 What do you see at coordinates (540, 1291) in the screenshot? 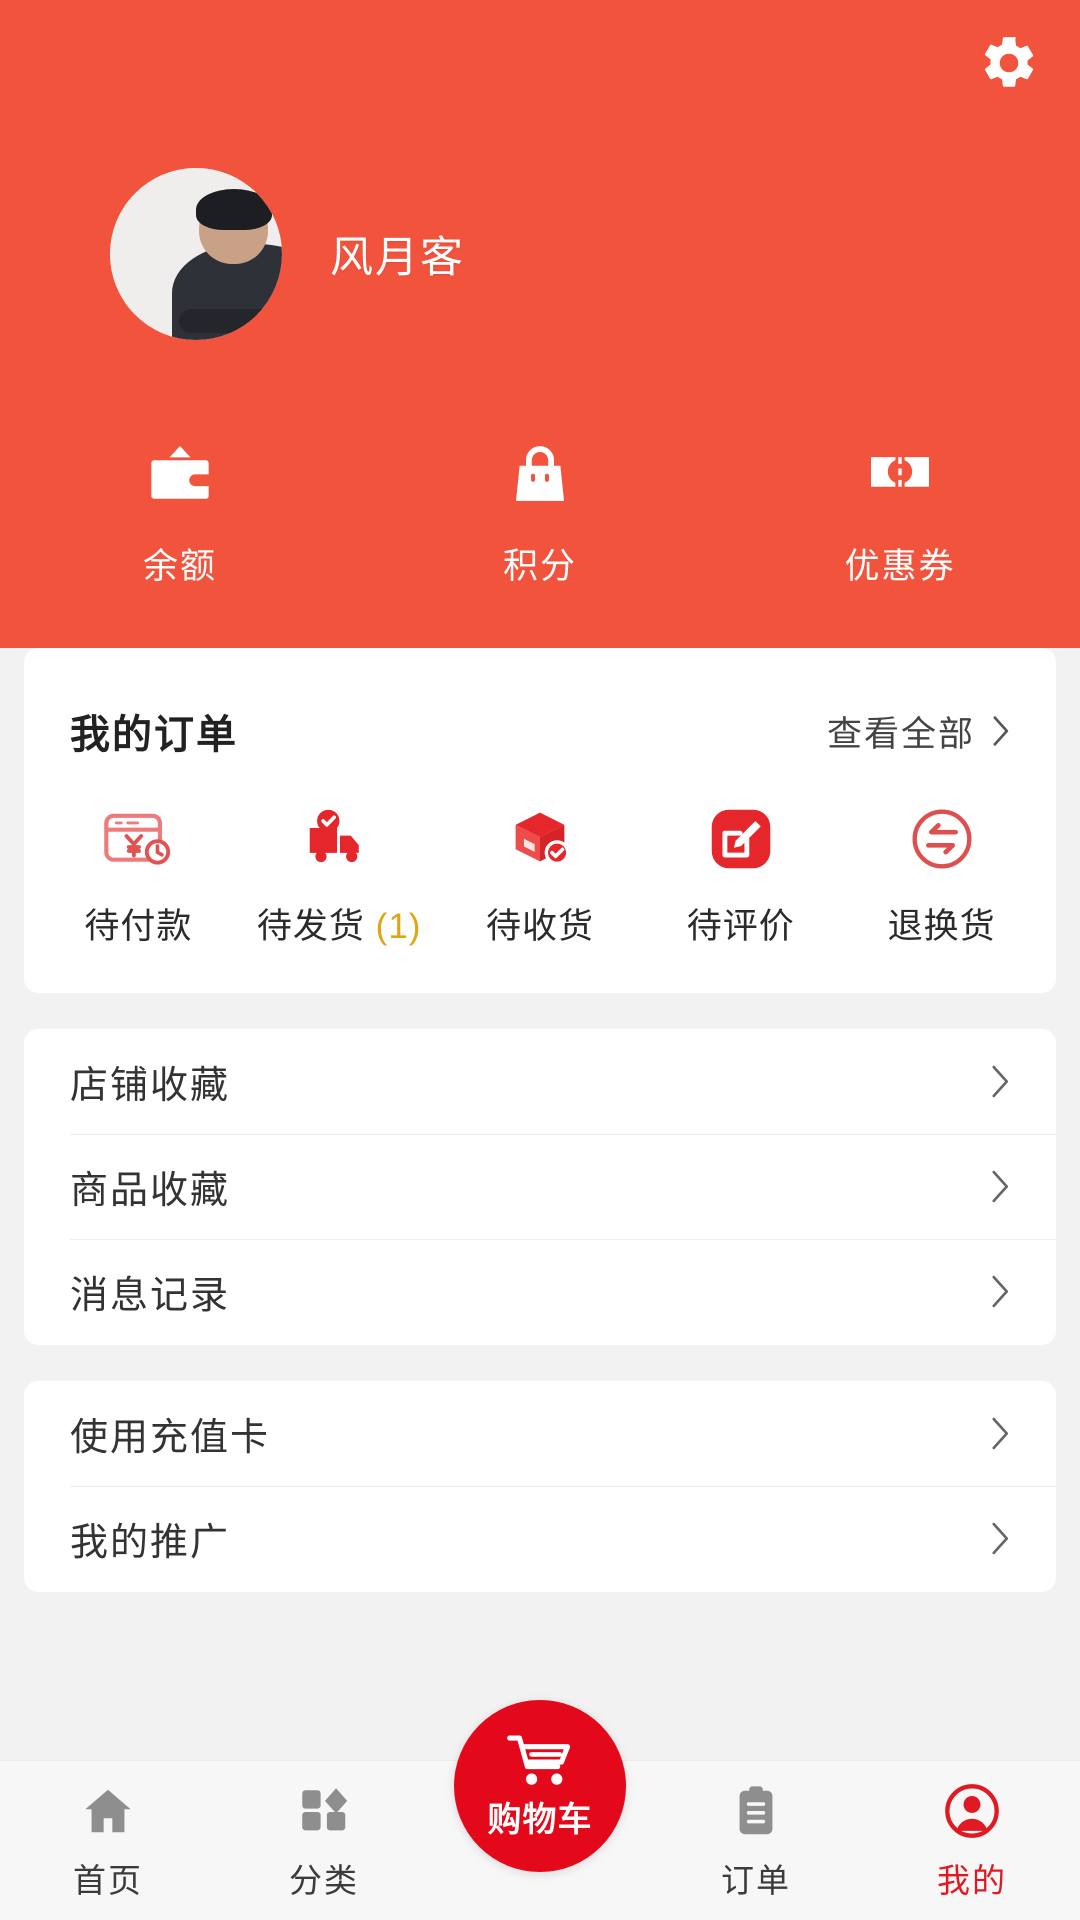
I see `menu-item-message-history: 消息记录` at bounding box center [540, 1291].